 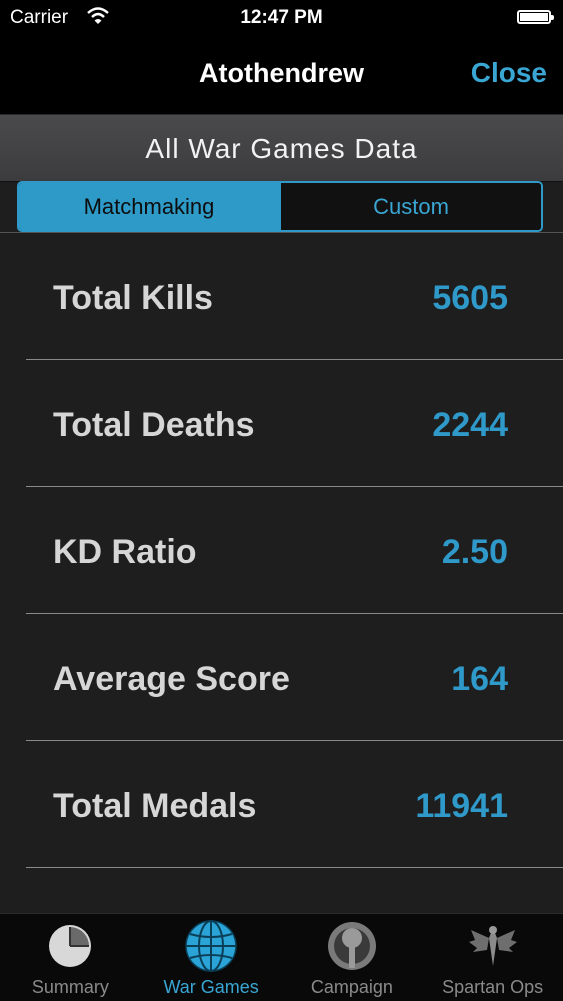 What do you see at coordinates (171, 679) in the screenshot?
I see `stat-label: Average Score` at bounding box center [171, 679].